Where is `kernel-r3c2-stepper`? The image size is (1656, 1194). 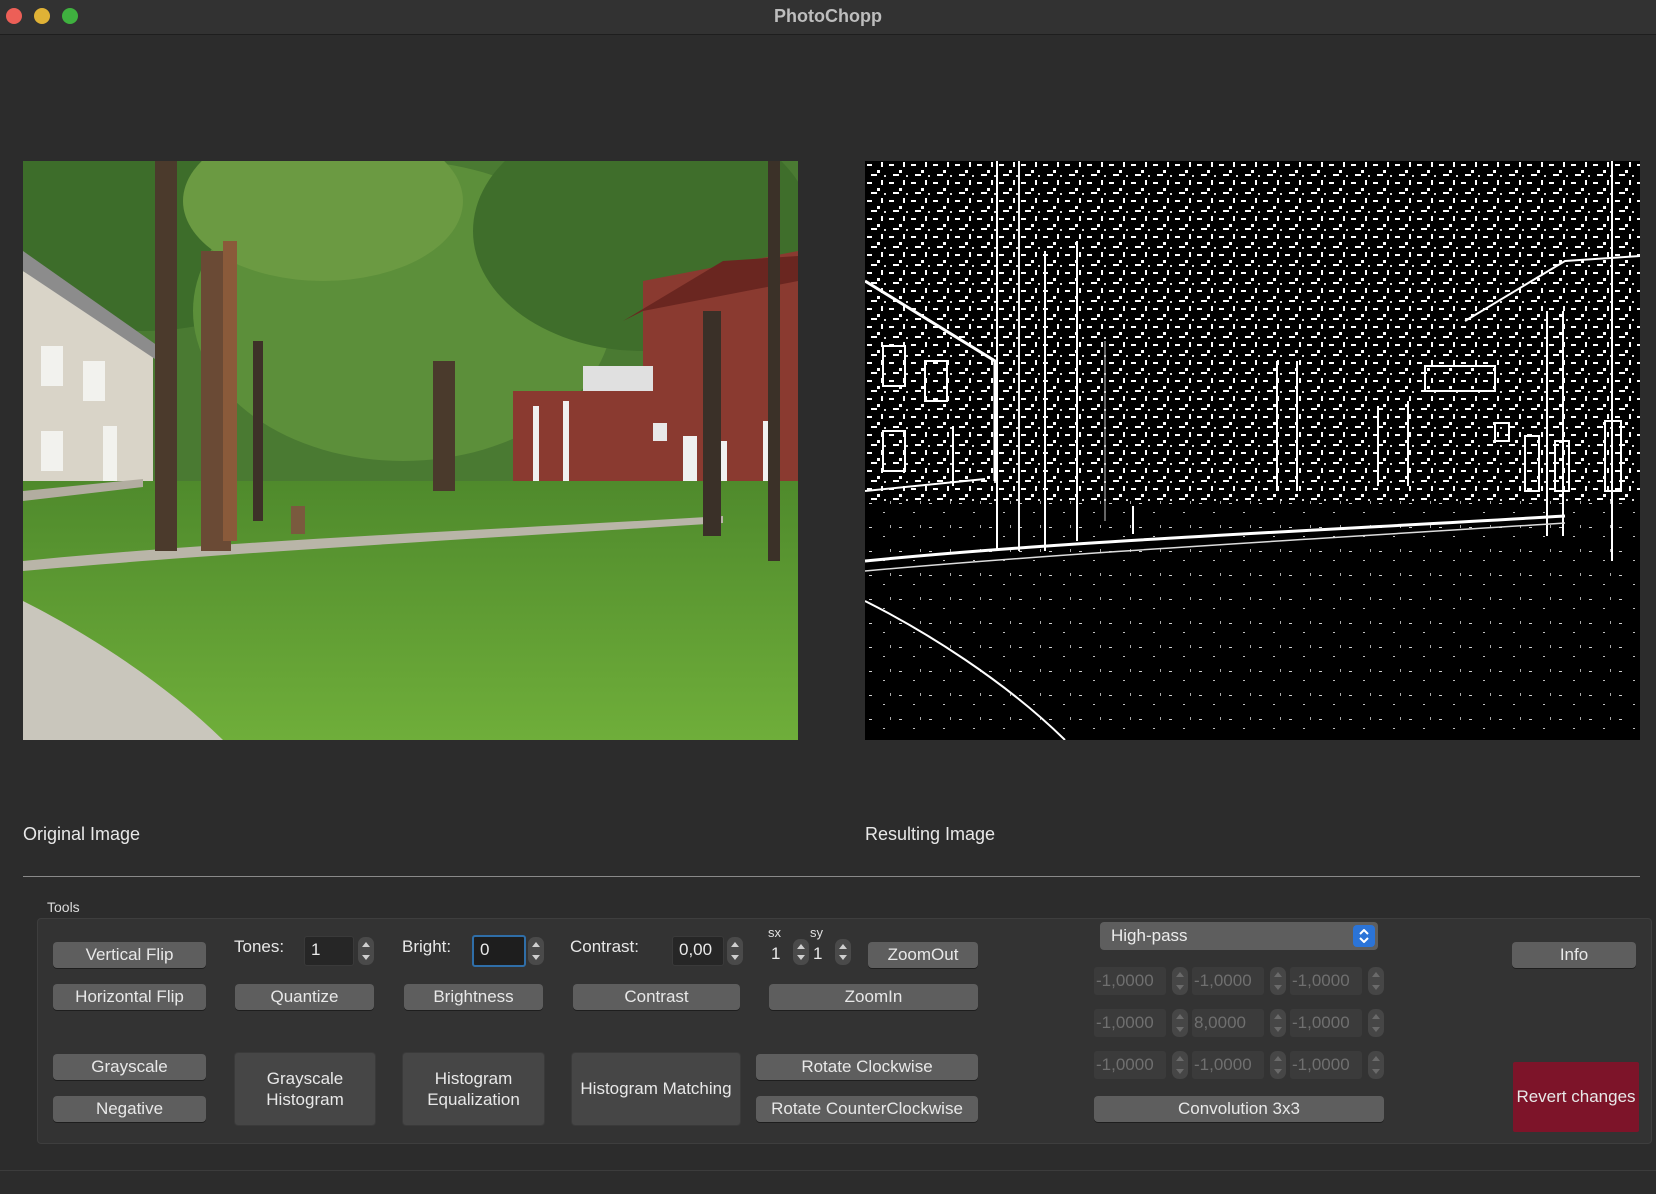 kernel-r3c2-stepper is located at coordinates (1278, 1065).